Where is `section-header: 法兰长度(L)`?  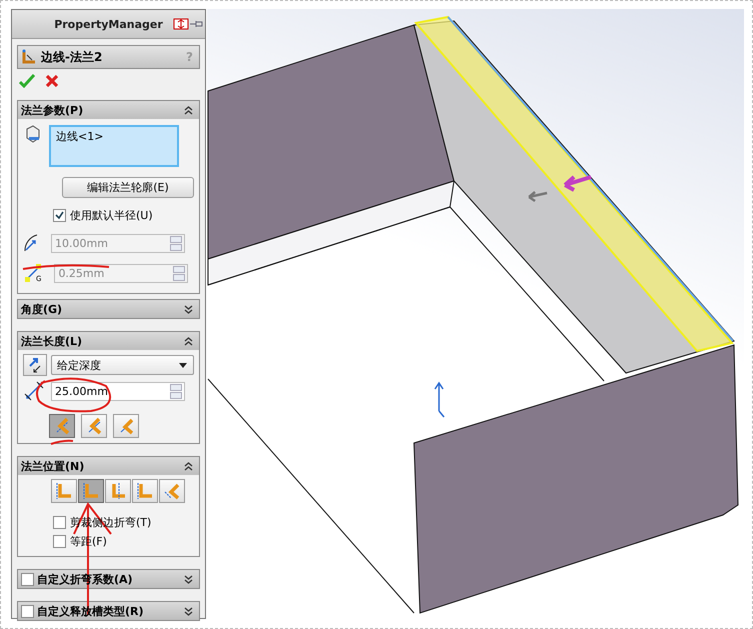
section-header: 法兰长度(L) is located at coordinates (108, 341).